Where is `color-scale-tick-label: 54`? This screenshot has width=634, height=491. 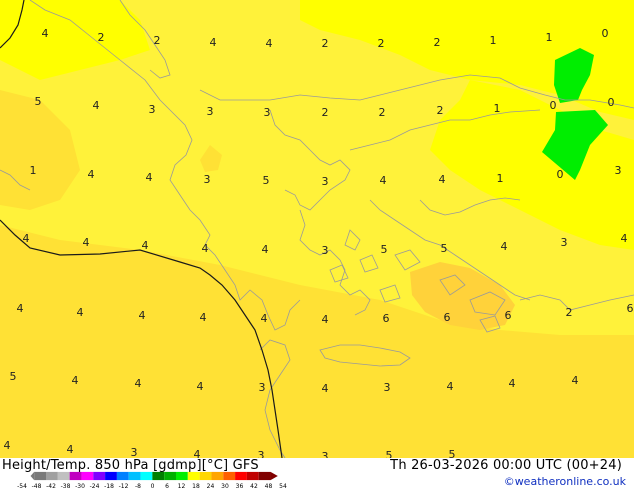
color-scale-tick-label: 54 is located at coordinates (283, 486).